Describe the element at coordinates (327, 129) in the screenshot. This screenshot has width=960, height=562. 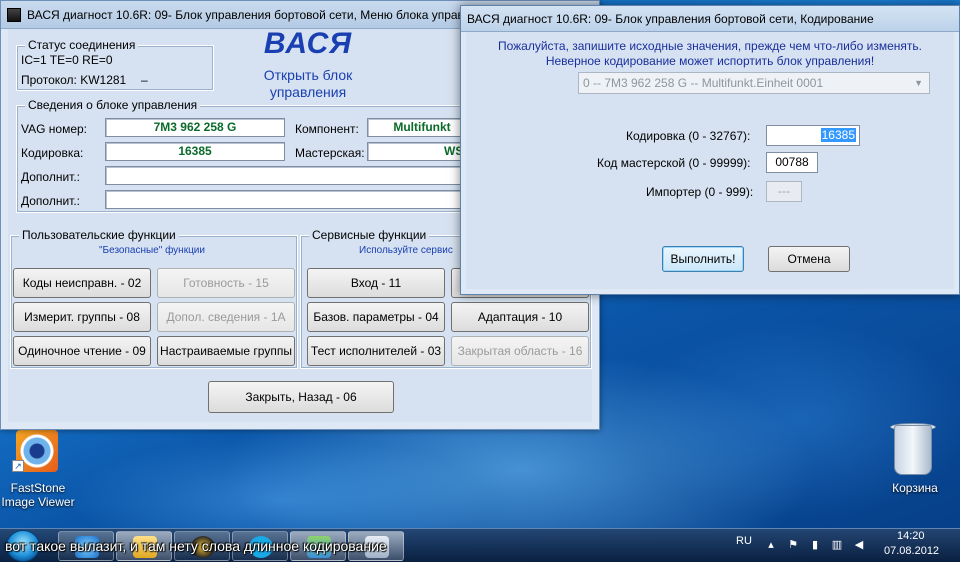
I see `component-label: Компонент:` at that location.